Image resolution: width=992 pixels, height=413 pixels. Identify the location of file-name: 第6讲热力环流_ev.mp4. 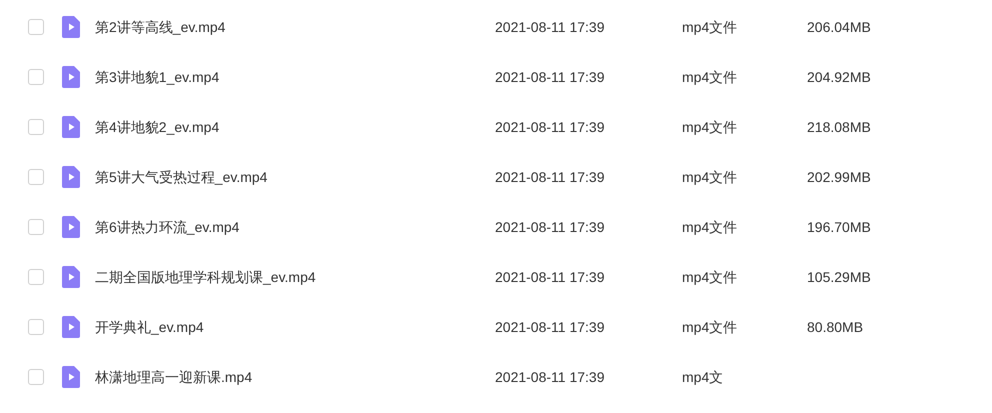
(295, 227).